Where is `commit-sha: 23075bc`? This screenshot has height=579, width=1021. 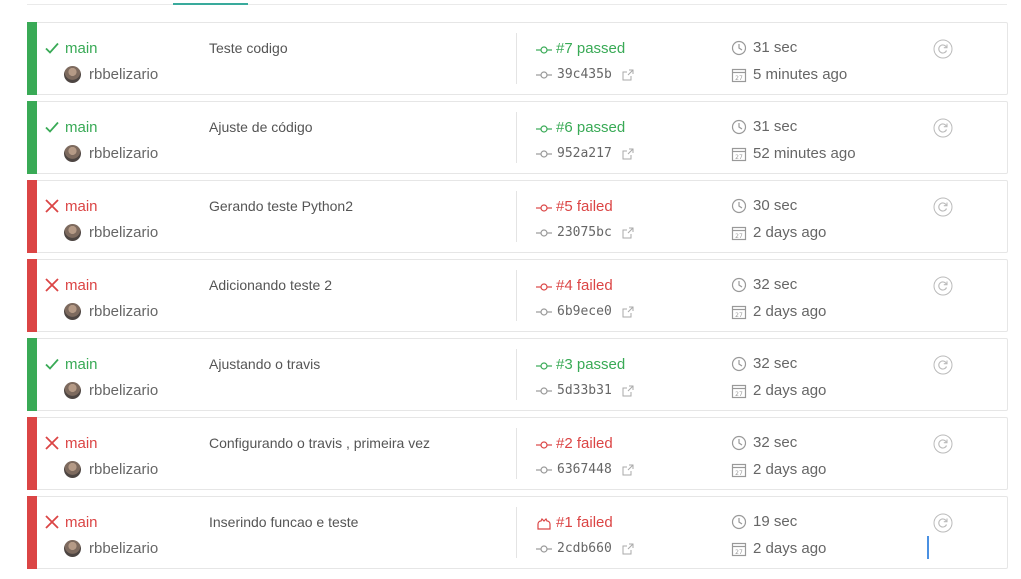
commit-sha: 23075bc is located at coordinates (584, 232).